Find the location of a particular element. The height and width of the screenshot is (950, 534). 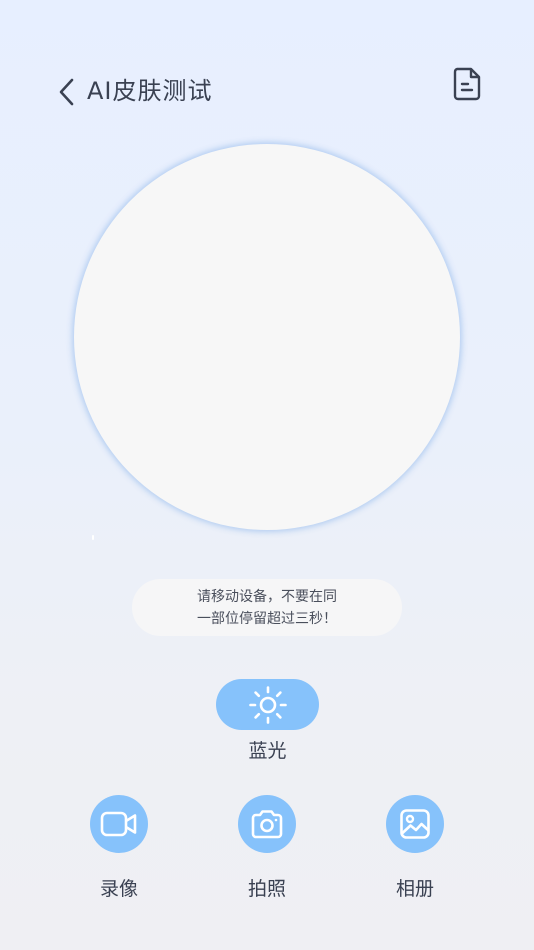

video-icon is located at coordinates (118, 824).